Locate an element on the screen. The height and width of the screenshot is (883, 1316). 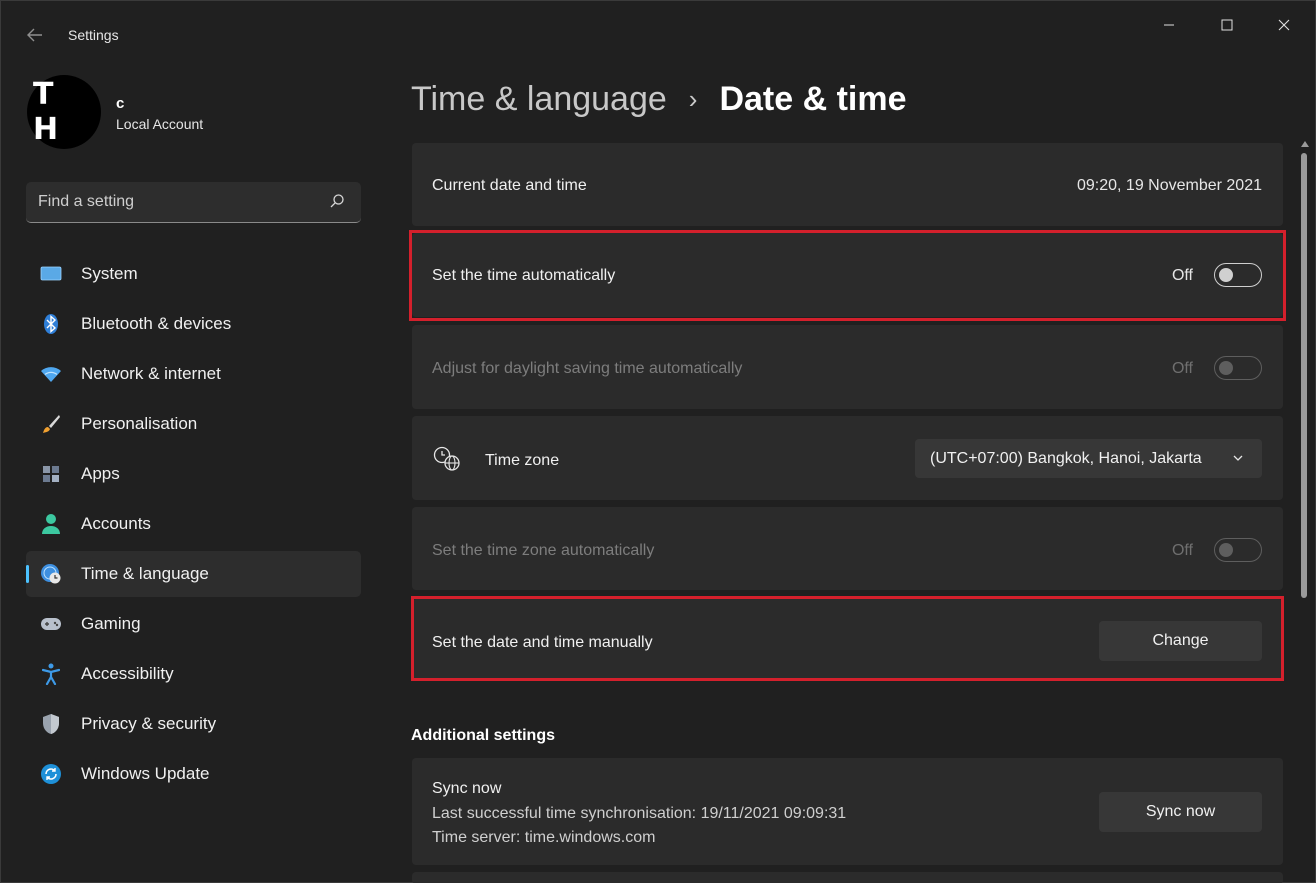
wifi-icon is located at coordinates (51, 374).